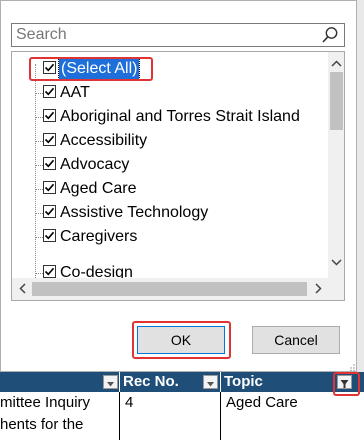  Describe the element at coordinates (151, 381) in the screenshot. I see `header-label: Rec No.` at that location.